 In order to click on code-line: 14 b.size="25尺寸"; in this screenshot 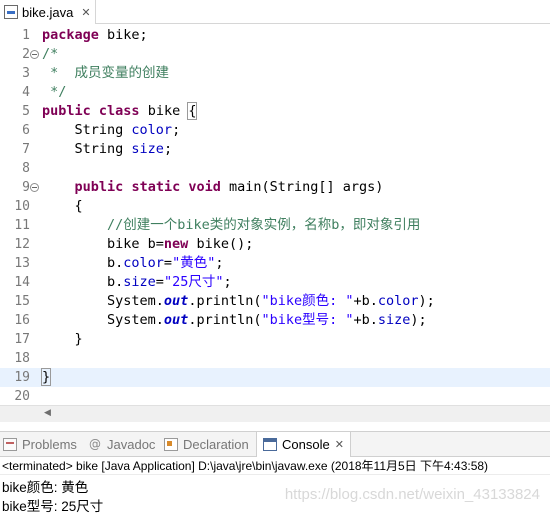, I will do `click(275, 282)`.